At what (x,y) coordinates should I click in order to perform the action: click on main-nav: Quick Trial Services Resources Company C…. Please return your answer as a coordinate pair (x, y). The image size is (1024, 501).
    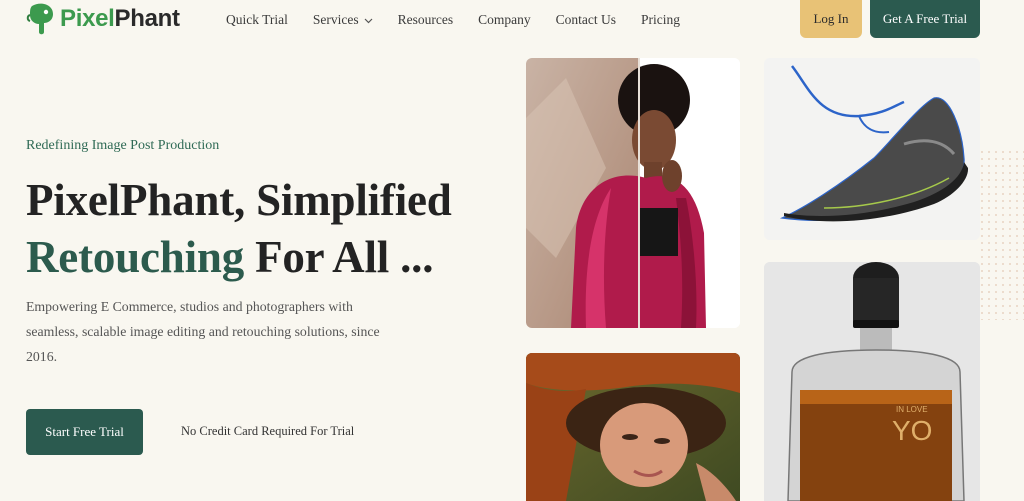
    Looking at the image, I should click on (453, 20).